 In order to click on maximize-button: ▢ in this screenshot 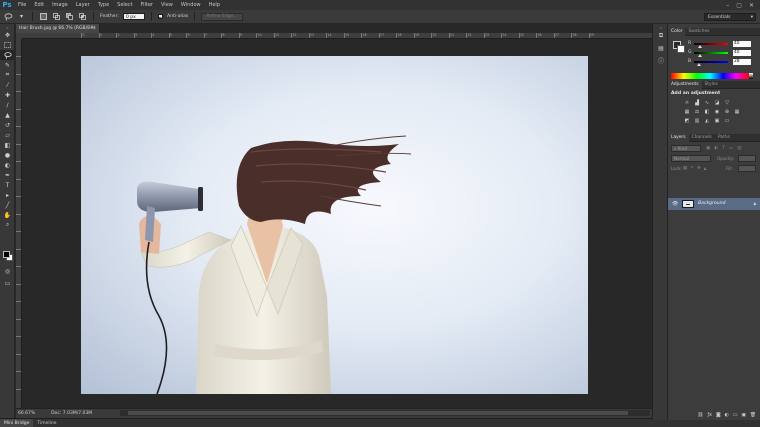, I will do `click(739, 5)`.